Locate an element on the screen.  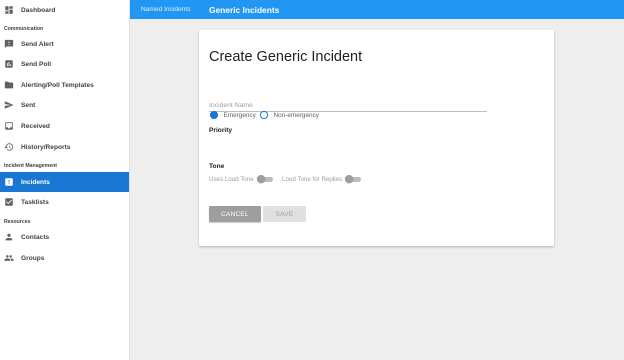
sidebar-item-label: History/Reports is located at coordinates (46, 147).